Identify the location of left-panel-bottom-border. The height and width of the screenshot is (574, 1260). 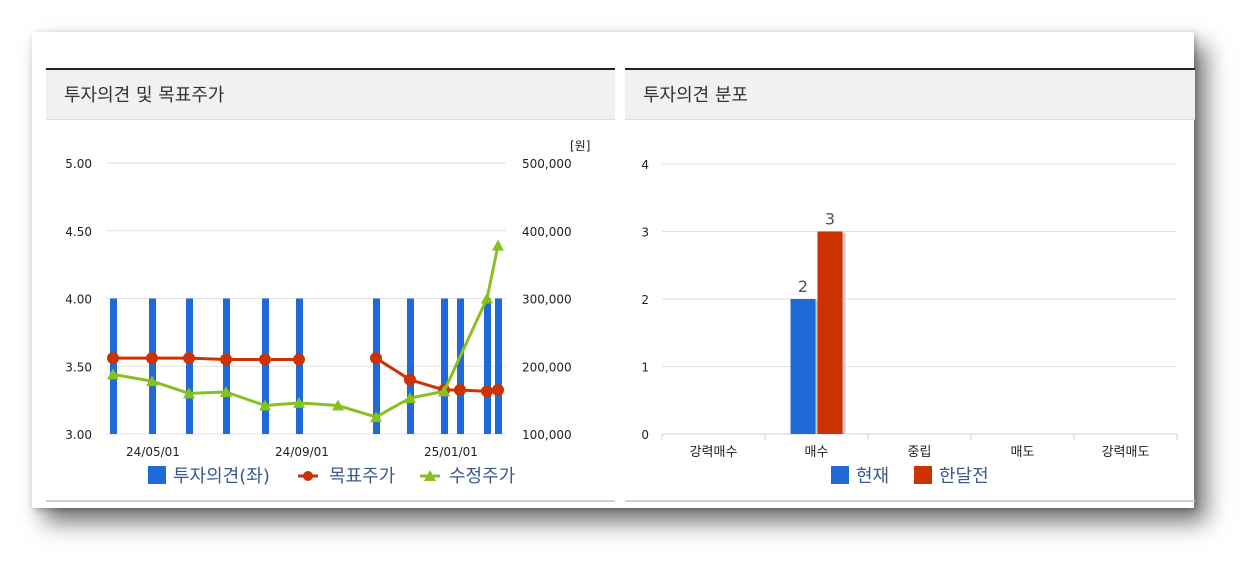
(330, 501).